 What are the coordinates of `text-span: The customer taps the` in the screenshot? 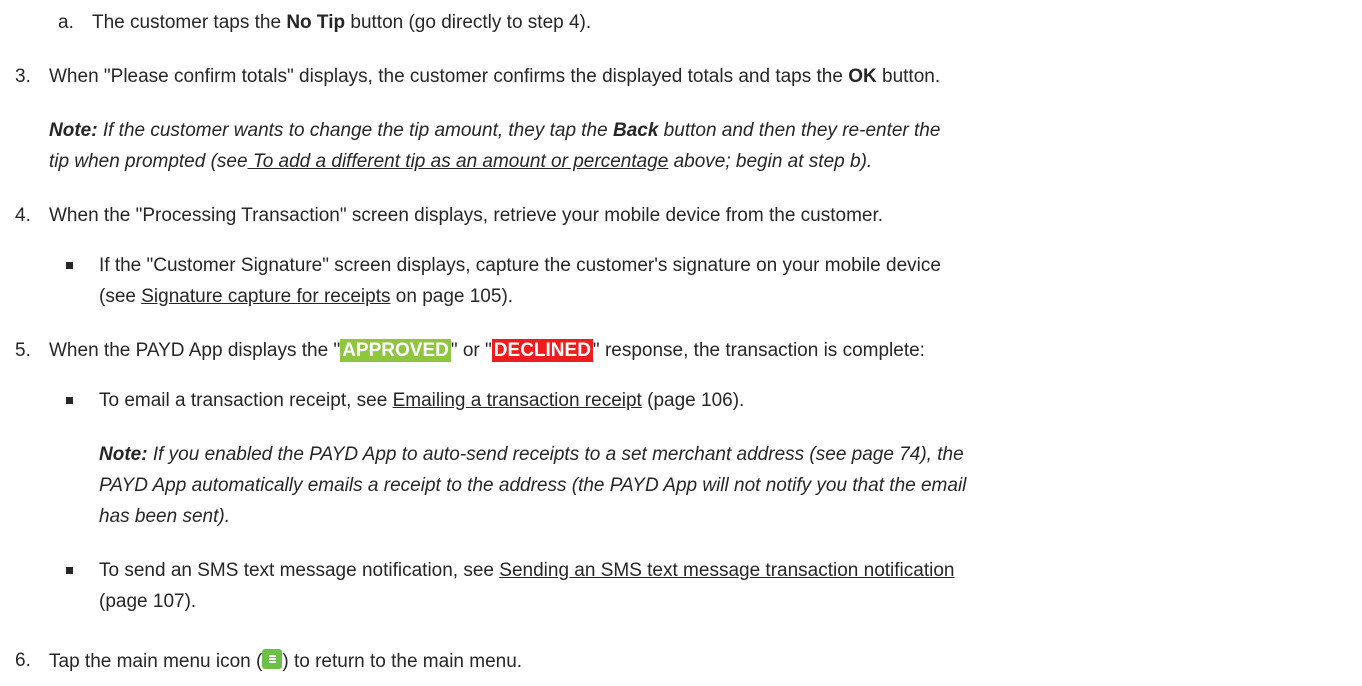 It's located at (189, 22).